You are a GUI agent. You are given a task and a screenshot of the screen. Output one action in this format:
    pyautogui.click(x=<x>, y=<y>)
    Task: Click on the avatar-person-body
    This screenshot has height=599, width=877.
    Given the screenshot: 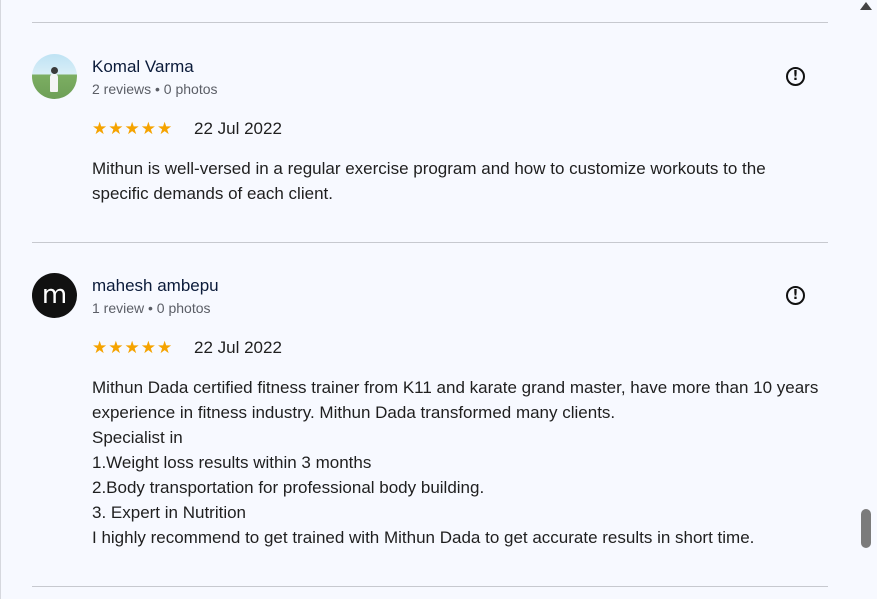 What is the action you would take?
    pyautogui.click(x=54, y=83)
    